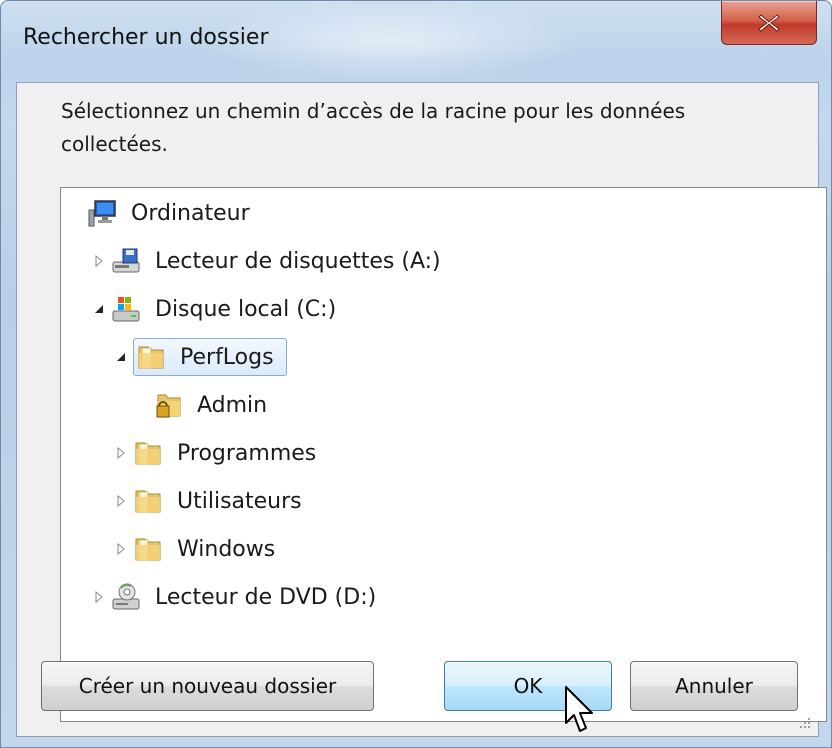  Describe the element at coordinates (146, 37) in the screenshot. I see `window-title: Rechercher un dossier` at that location.